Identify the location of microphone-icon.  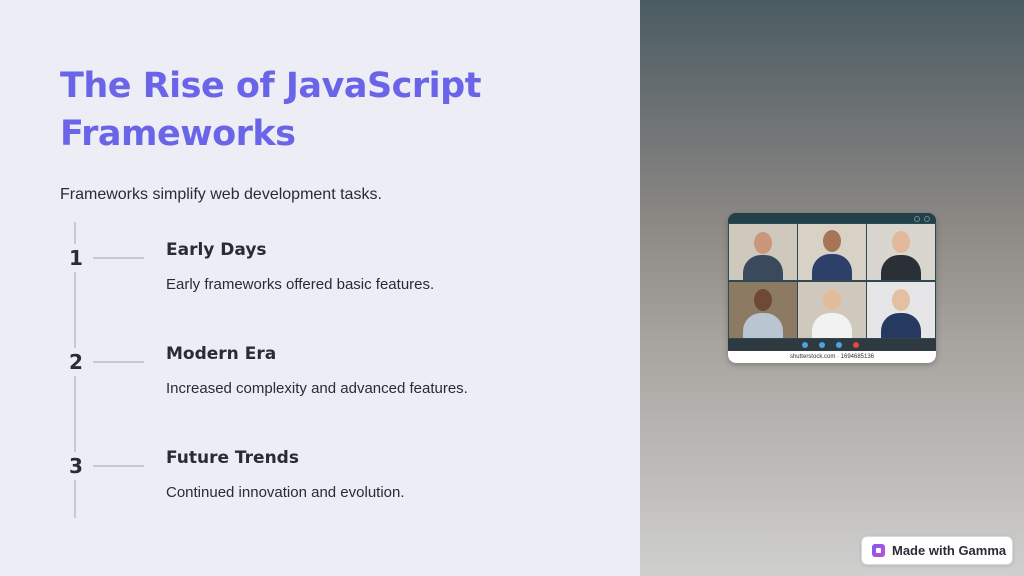
(805, 345).